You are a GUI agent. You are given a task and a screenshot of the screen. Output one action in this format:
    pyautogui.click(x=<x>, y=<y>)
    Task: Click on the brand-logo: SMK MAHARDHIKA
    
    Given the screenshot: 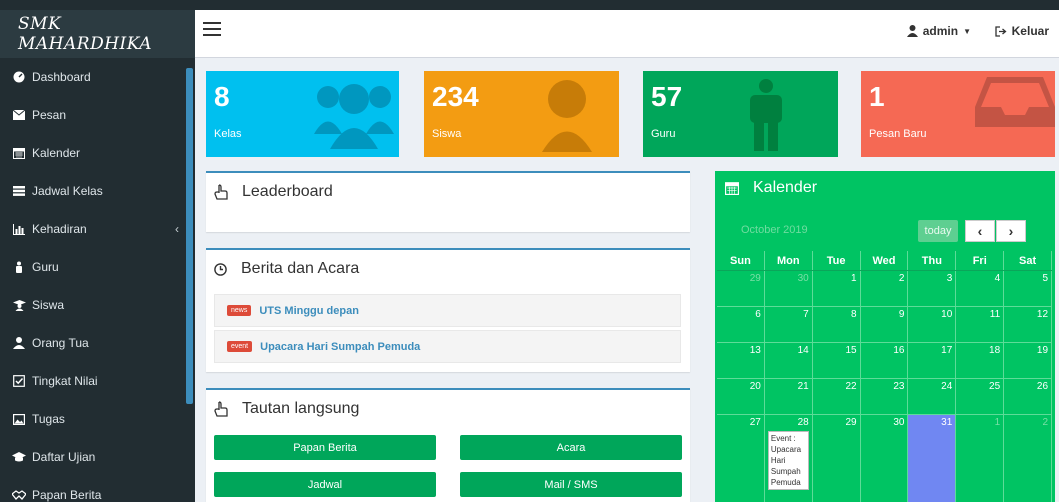 What is the action you would take?
    pyautogui.click(x=97, y=34)
    